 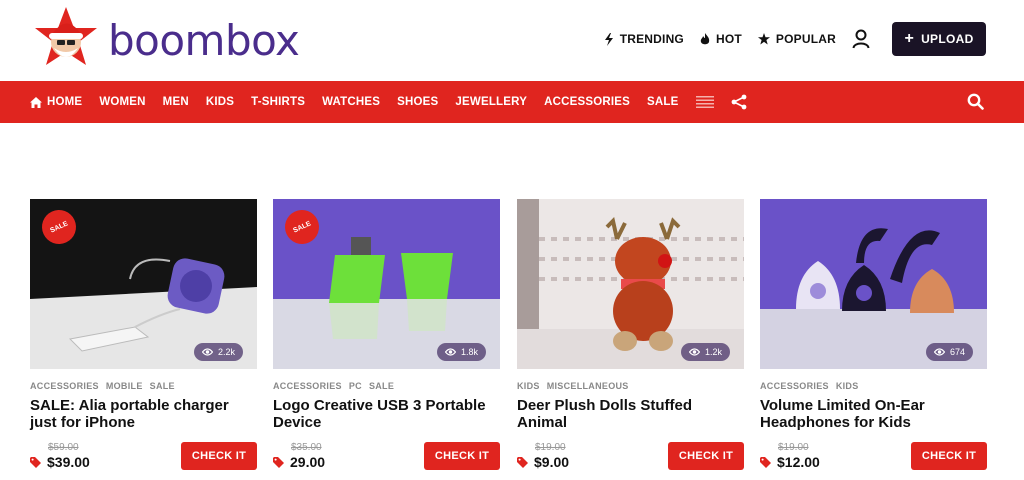 I want to click on product-title: Logo Creative USB 3 Portable Device, so click(x=386, y=415).